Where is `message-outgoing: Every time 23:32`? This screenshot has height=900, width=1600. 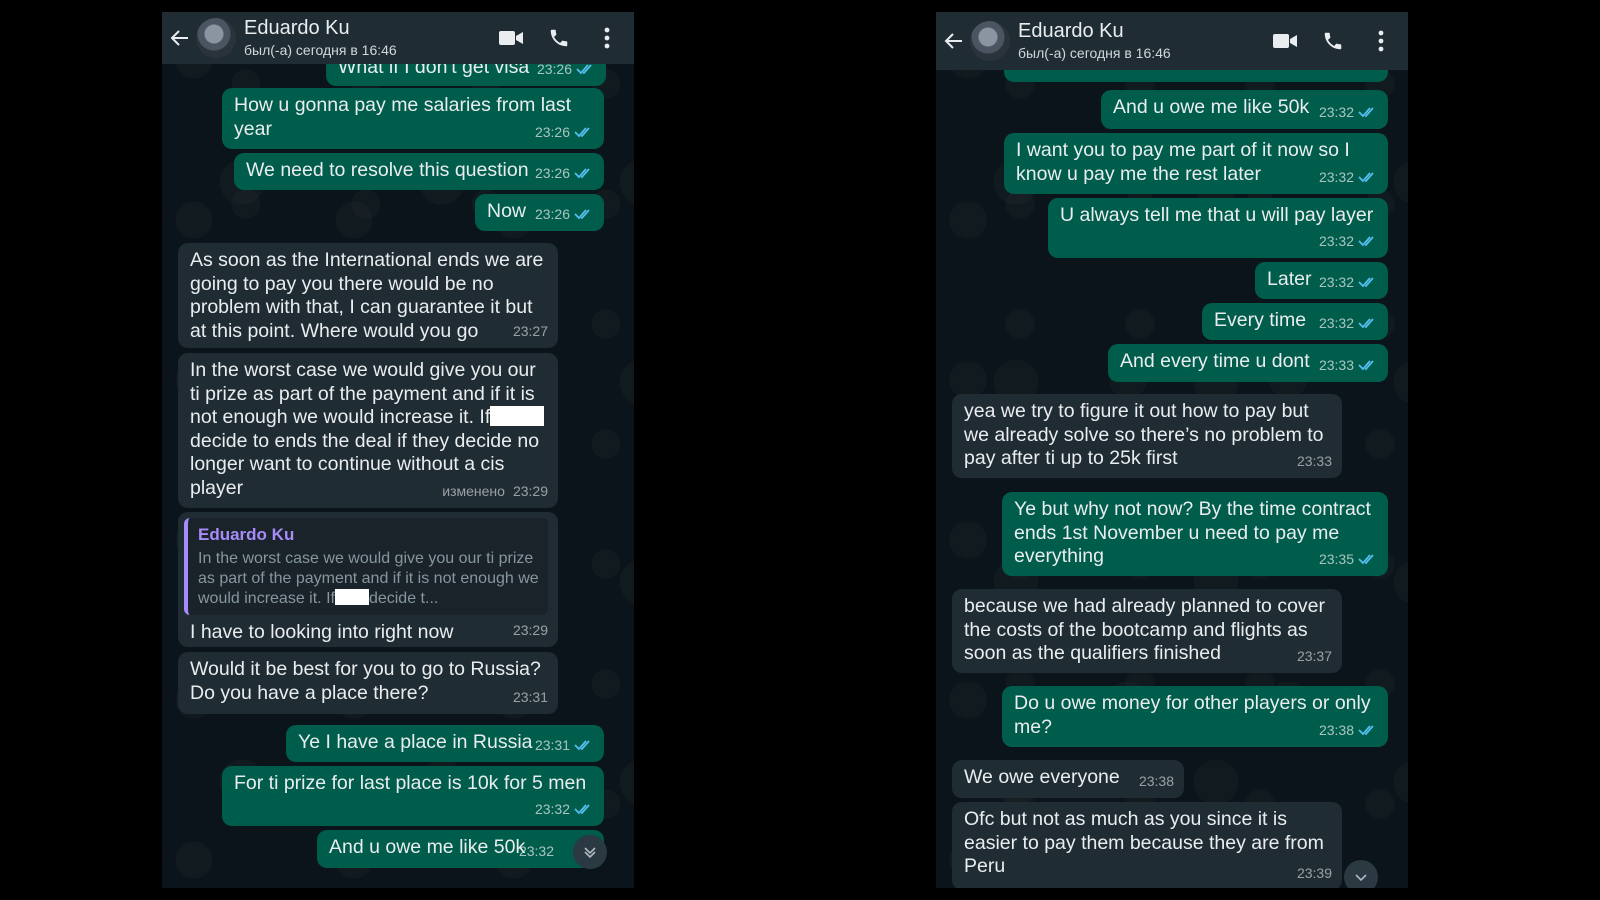 message-outgoing: Every time 23:32 is located at coordinates (1295, 321).